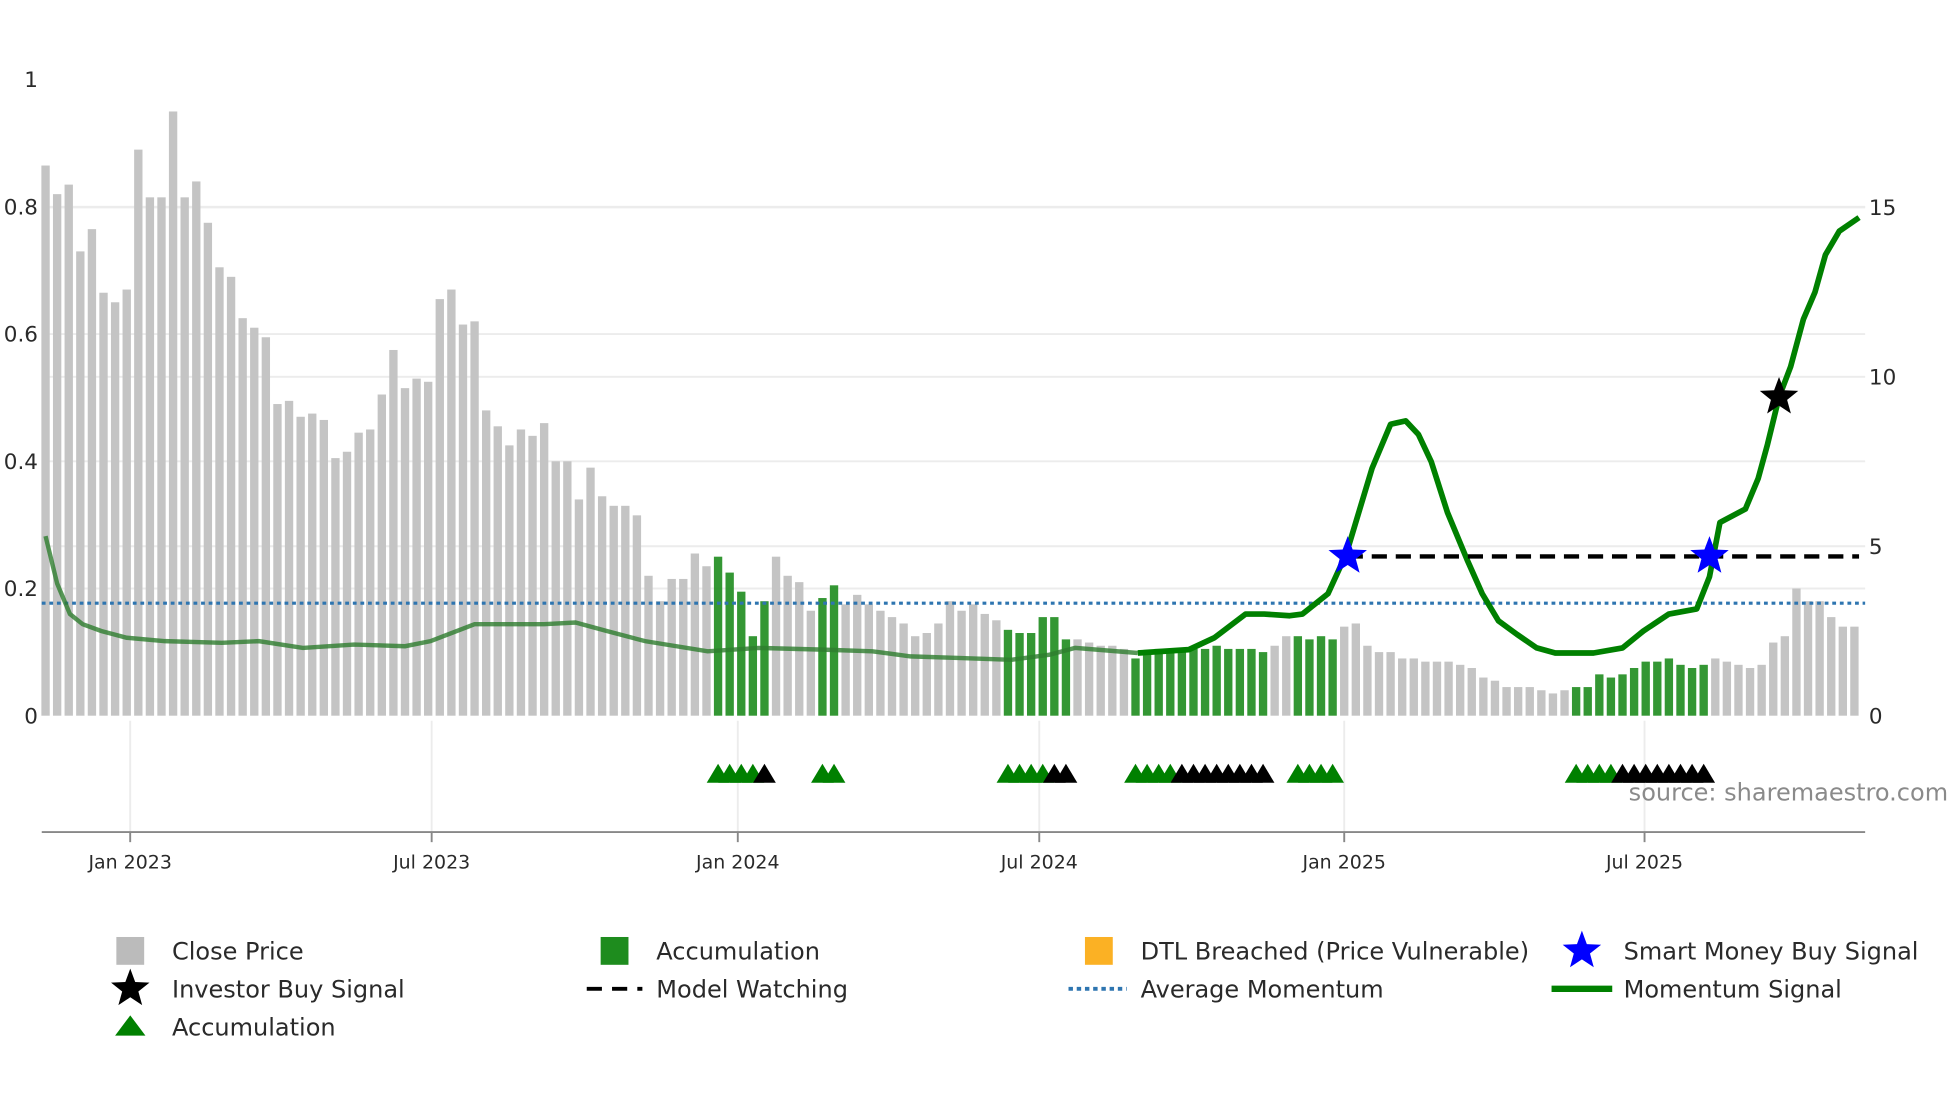  I want to click on right-axis-tick-label: 15, so click(1882, 208).